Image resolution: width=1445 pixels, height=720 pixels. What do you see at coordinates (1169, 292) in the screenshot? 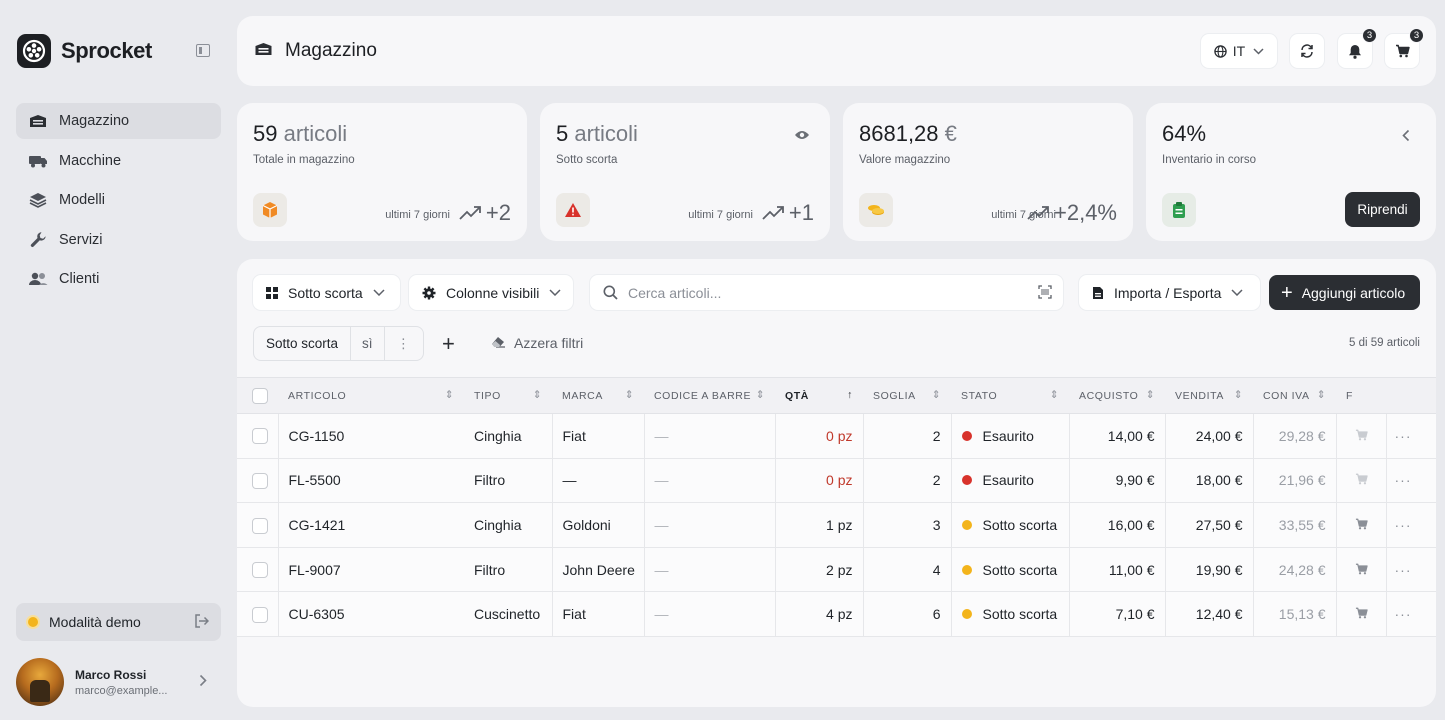
I see `import-export-select: Importa / Esporta` at bounding box center [1169, 292].